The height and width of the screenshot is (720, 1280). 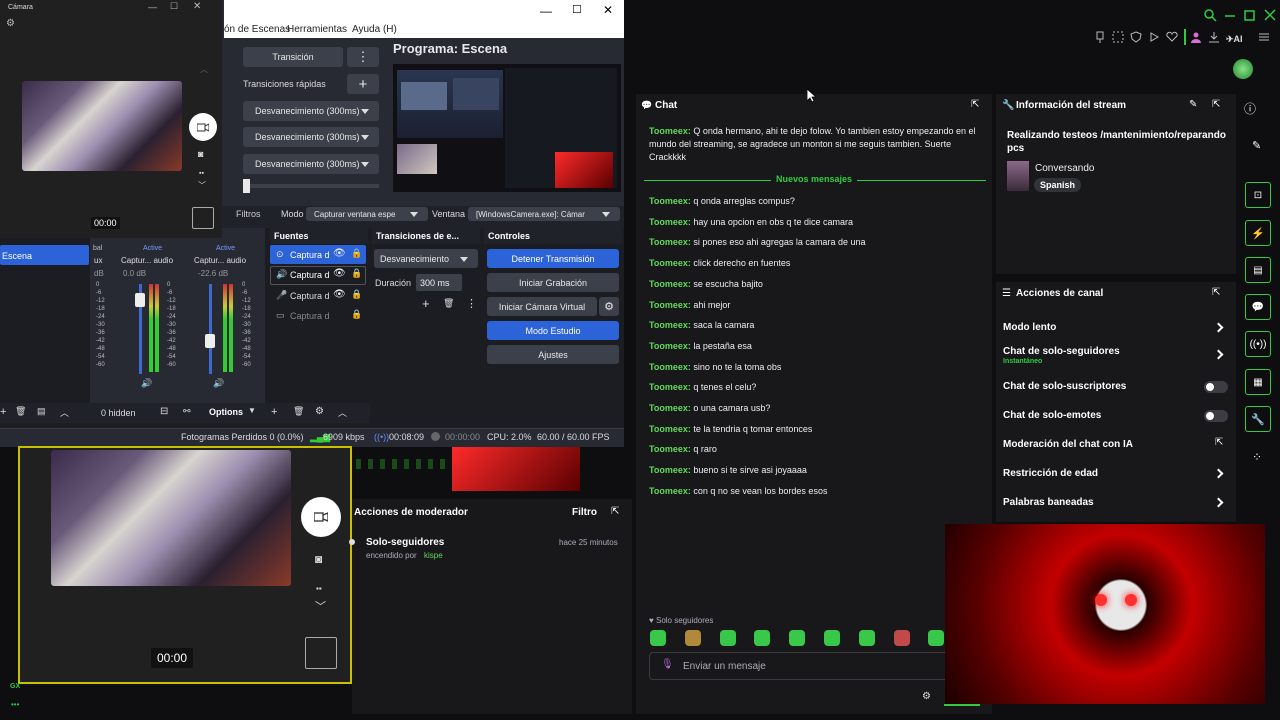 I want to click on mixer-layout-icon: ⊟, so click(x=164, y=411).